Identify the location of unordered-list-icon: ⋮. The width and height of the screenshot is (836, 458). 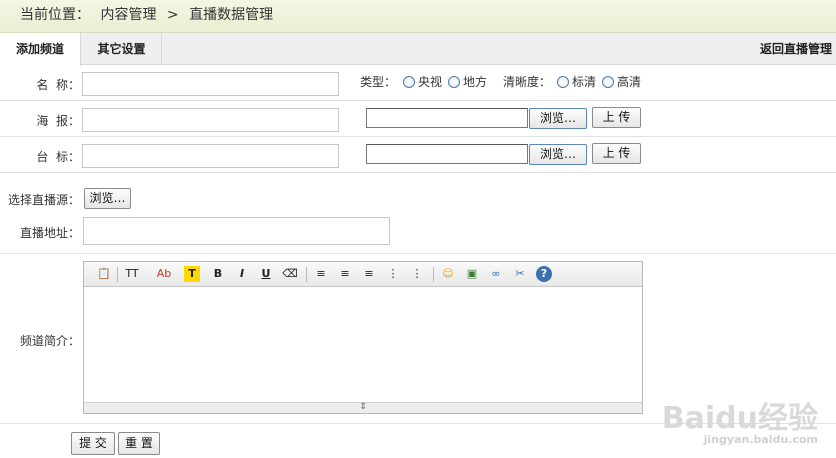
(417, 274).